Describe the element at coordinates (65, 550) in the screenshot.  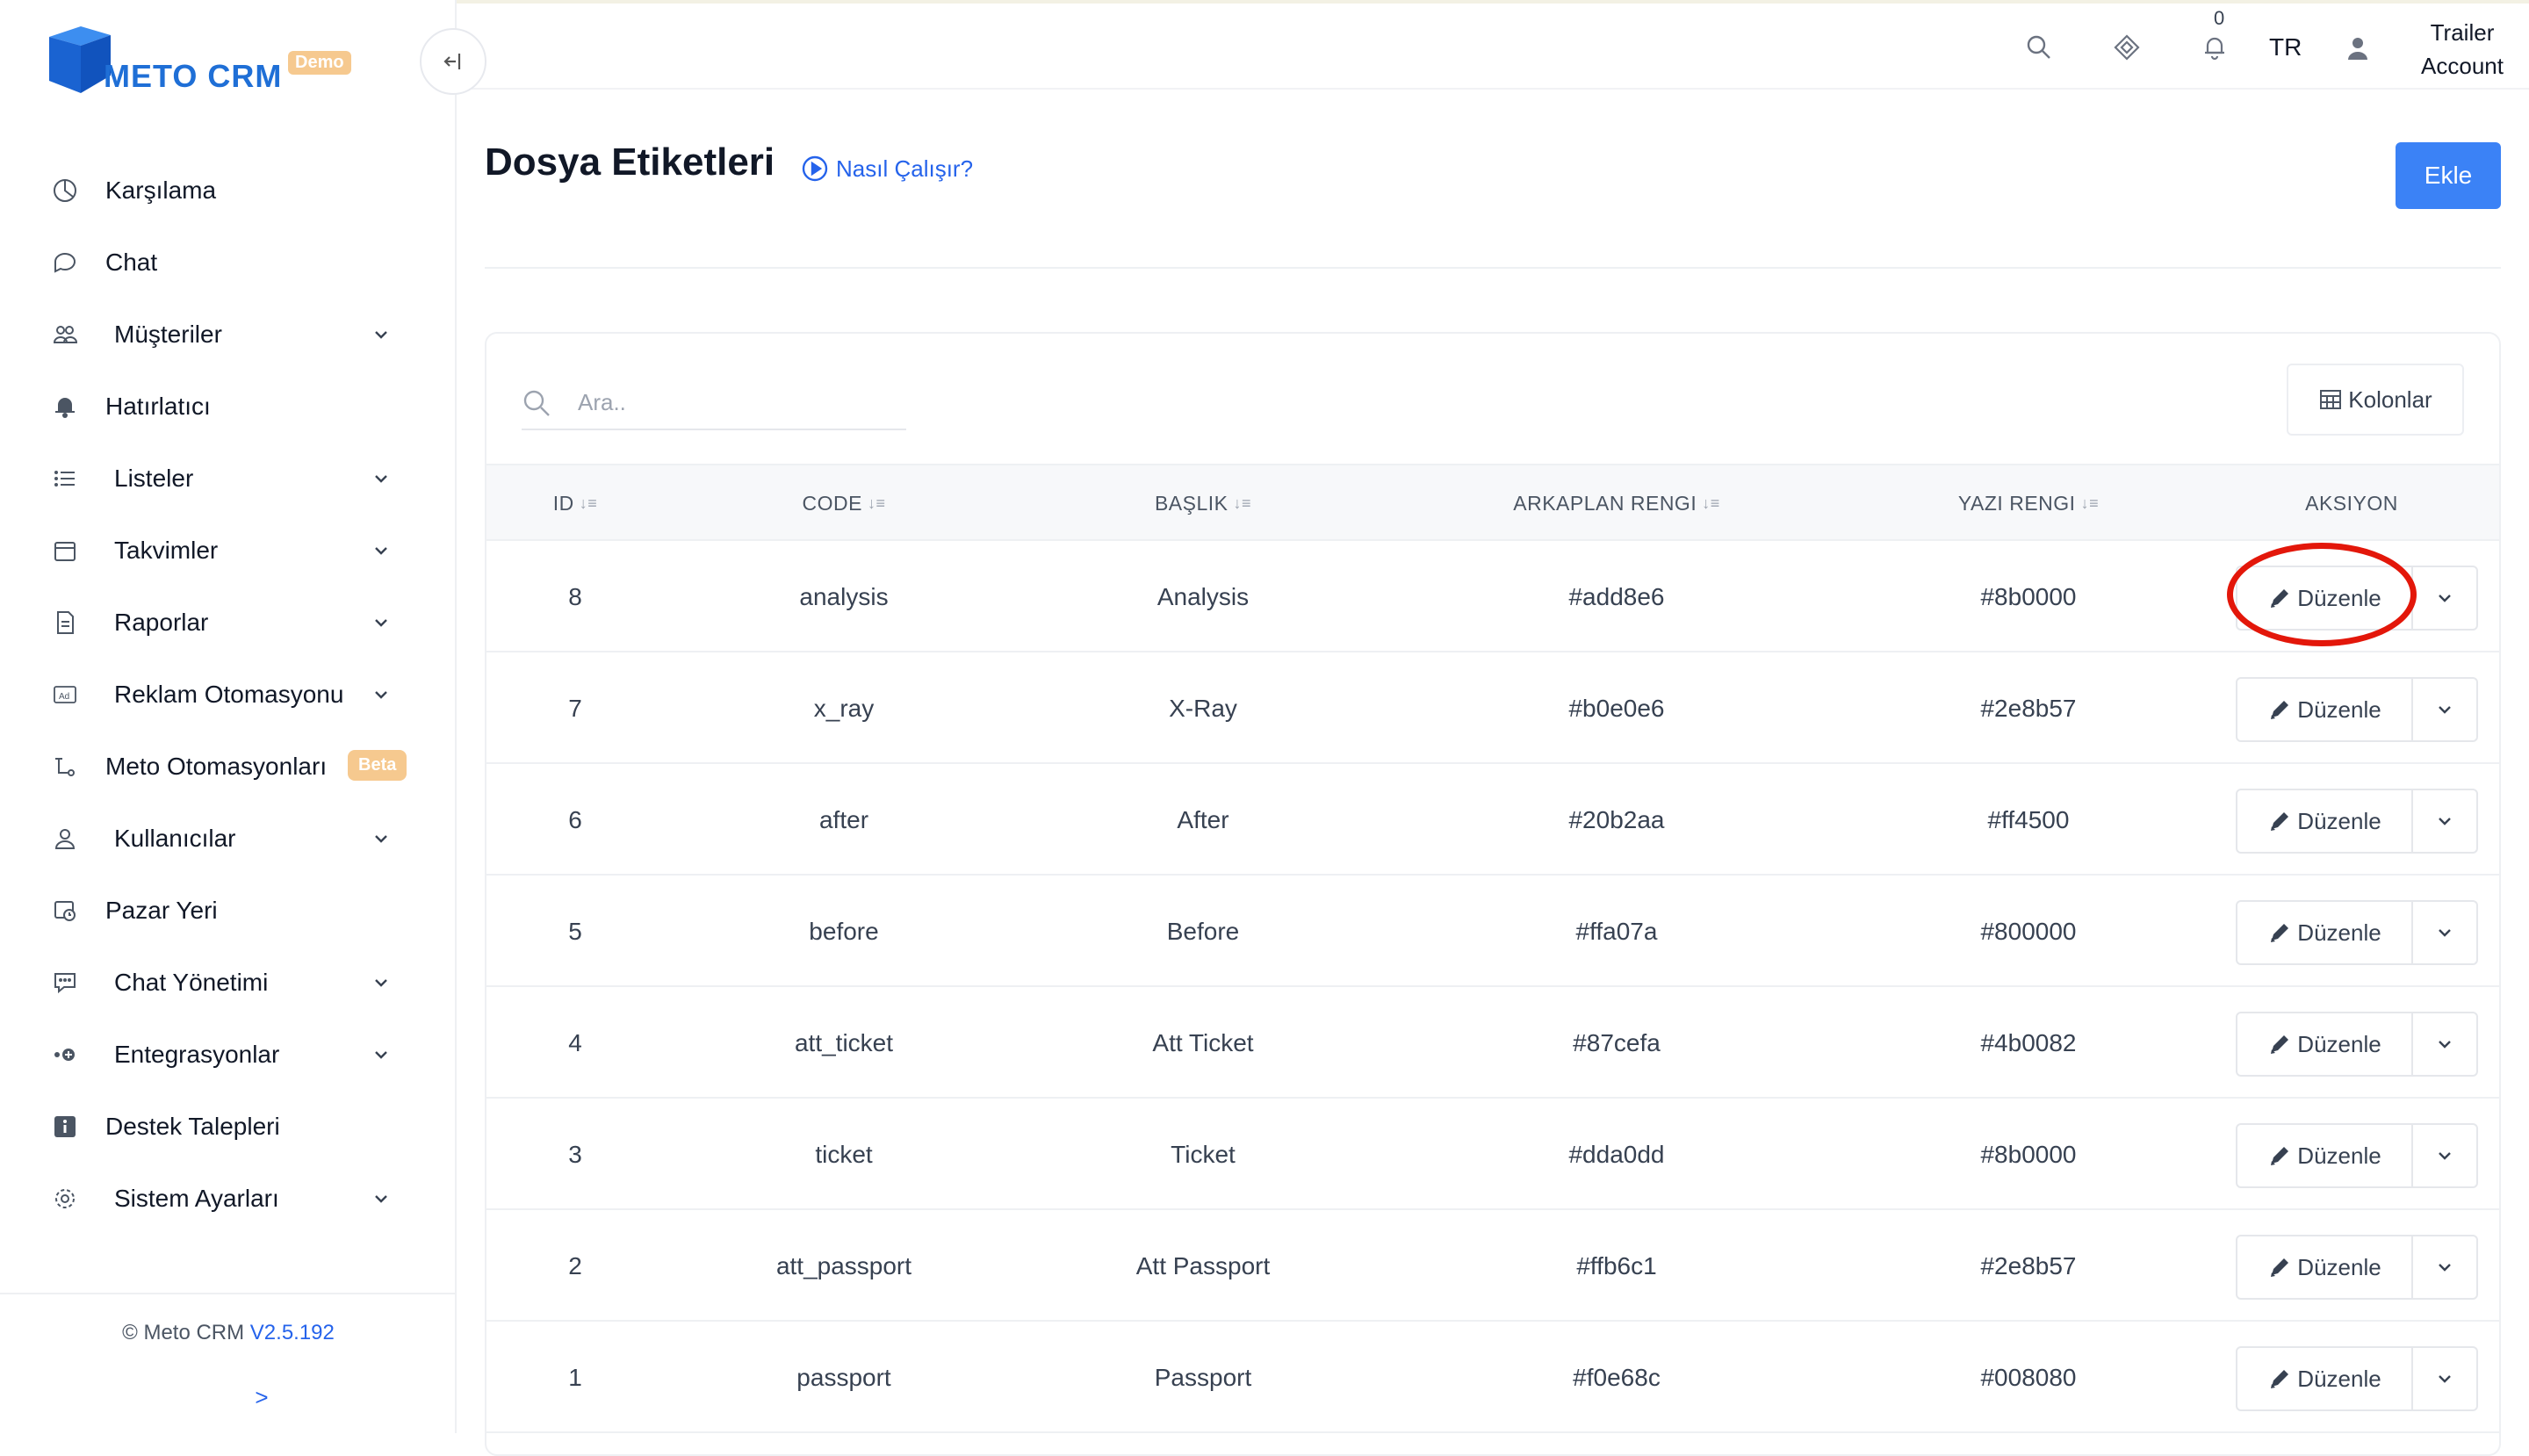
I see `calendar-icon` at that location.